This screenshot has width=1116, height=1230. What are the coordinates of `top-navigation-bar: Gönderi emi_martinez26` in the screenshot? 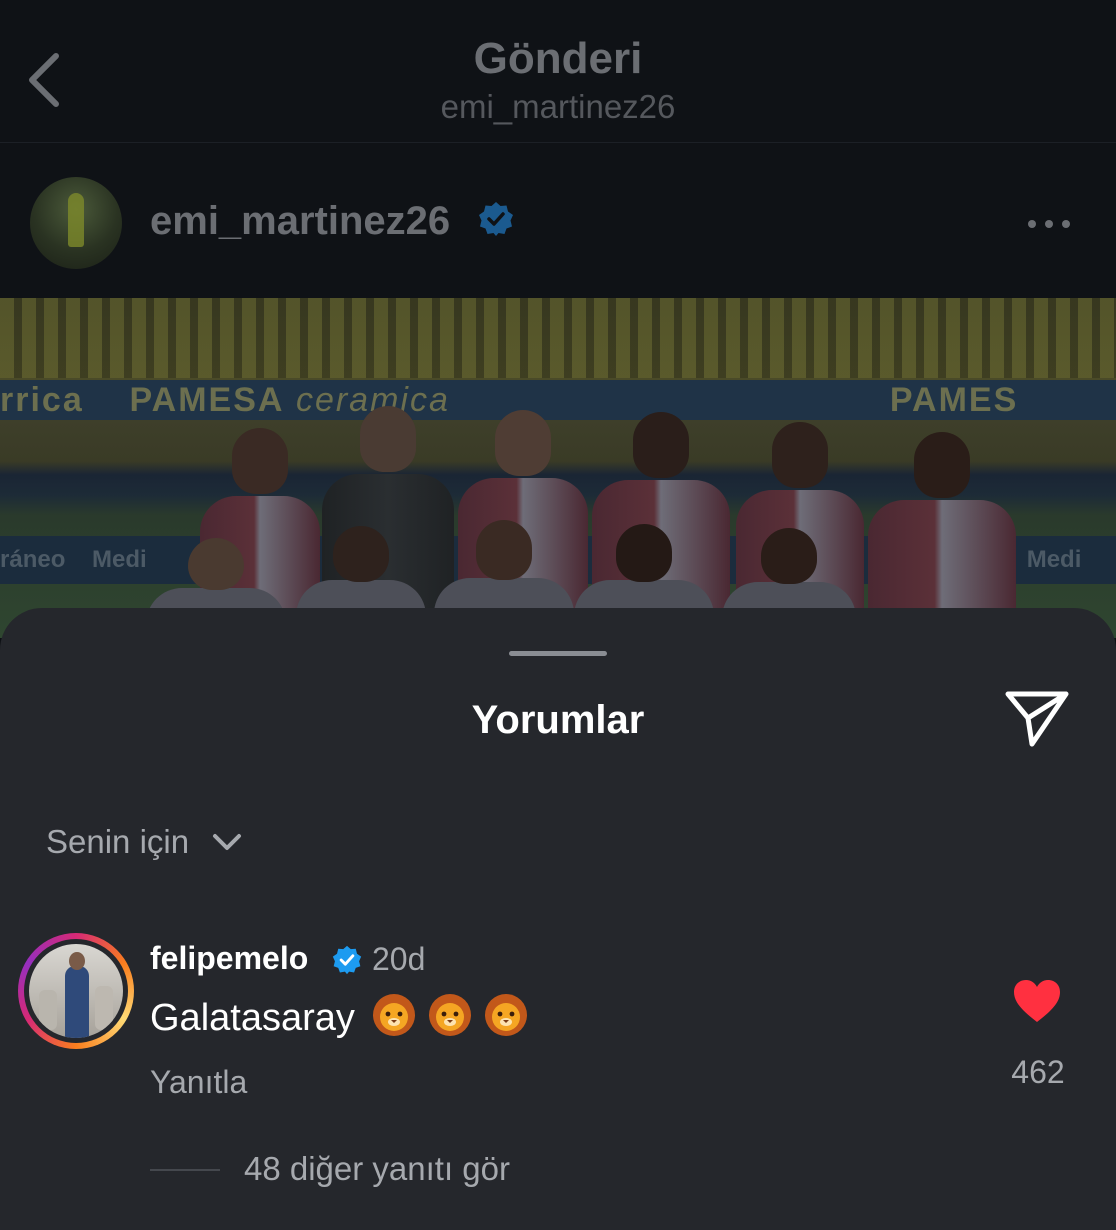 It's located at (558, 71).